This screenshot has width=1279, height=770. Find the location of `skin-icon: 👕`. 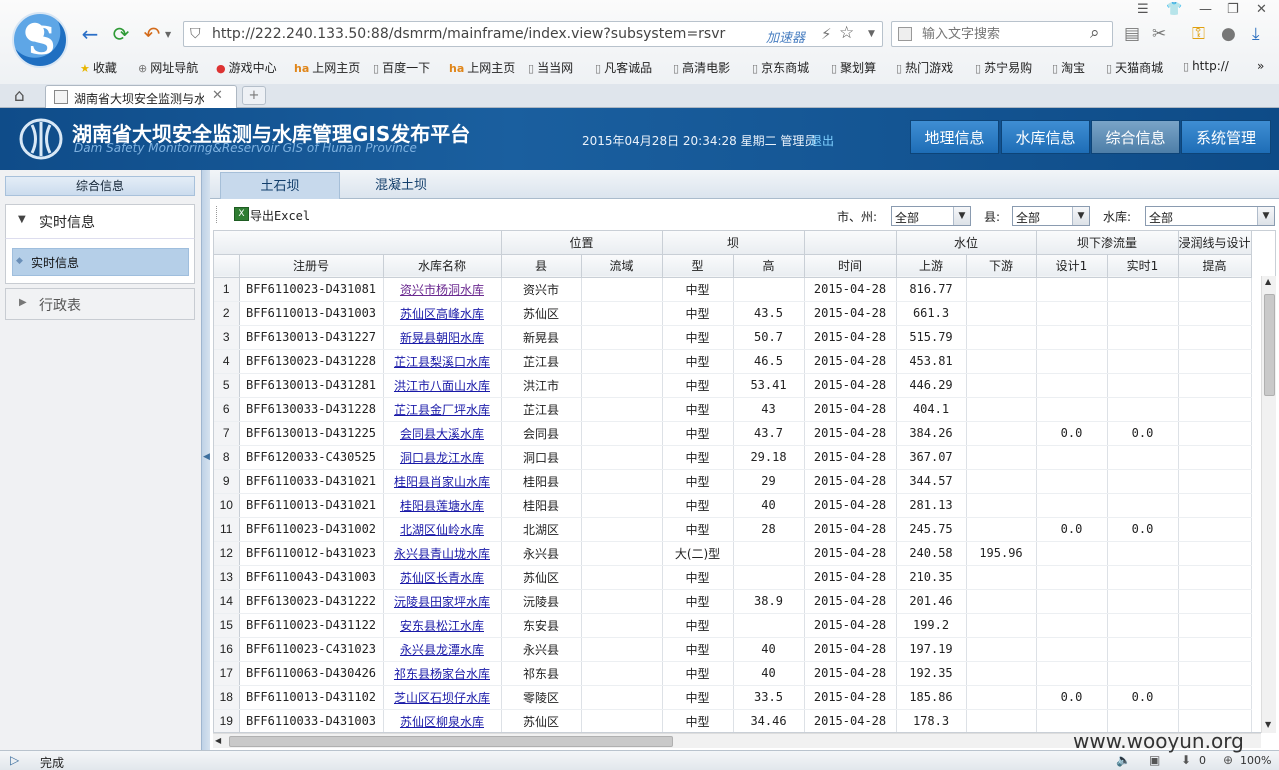

skin-icon: 👕 is located at coordinates (1174, 9).